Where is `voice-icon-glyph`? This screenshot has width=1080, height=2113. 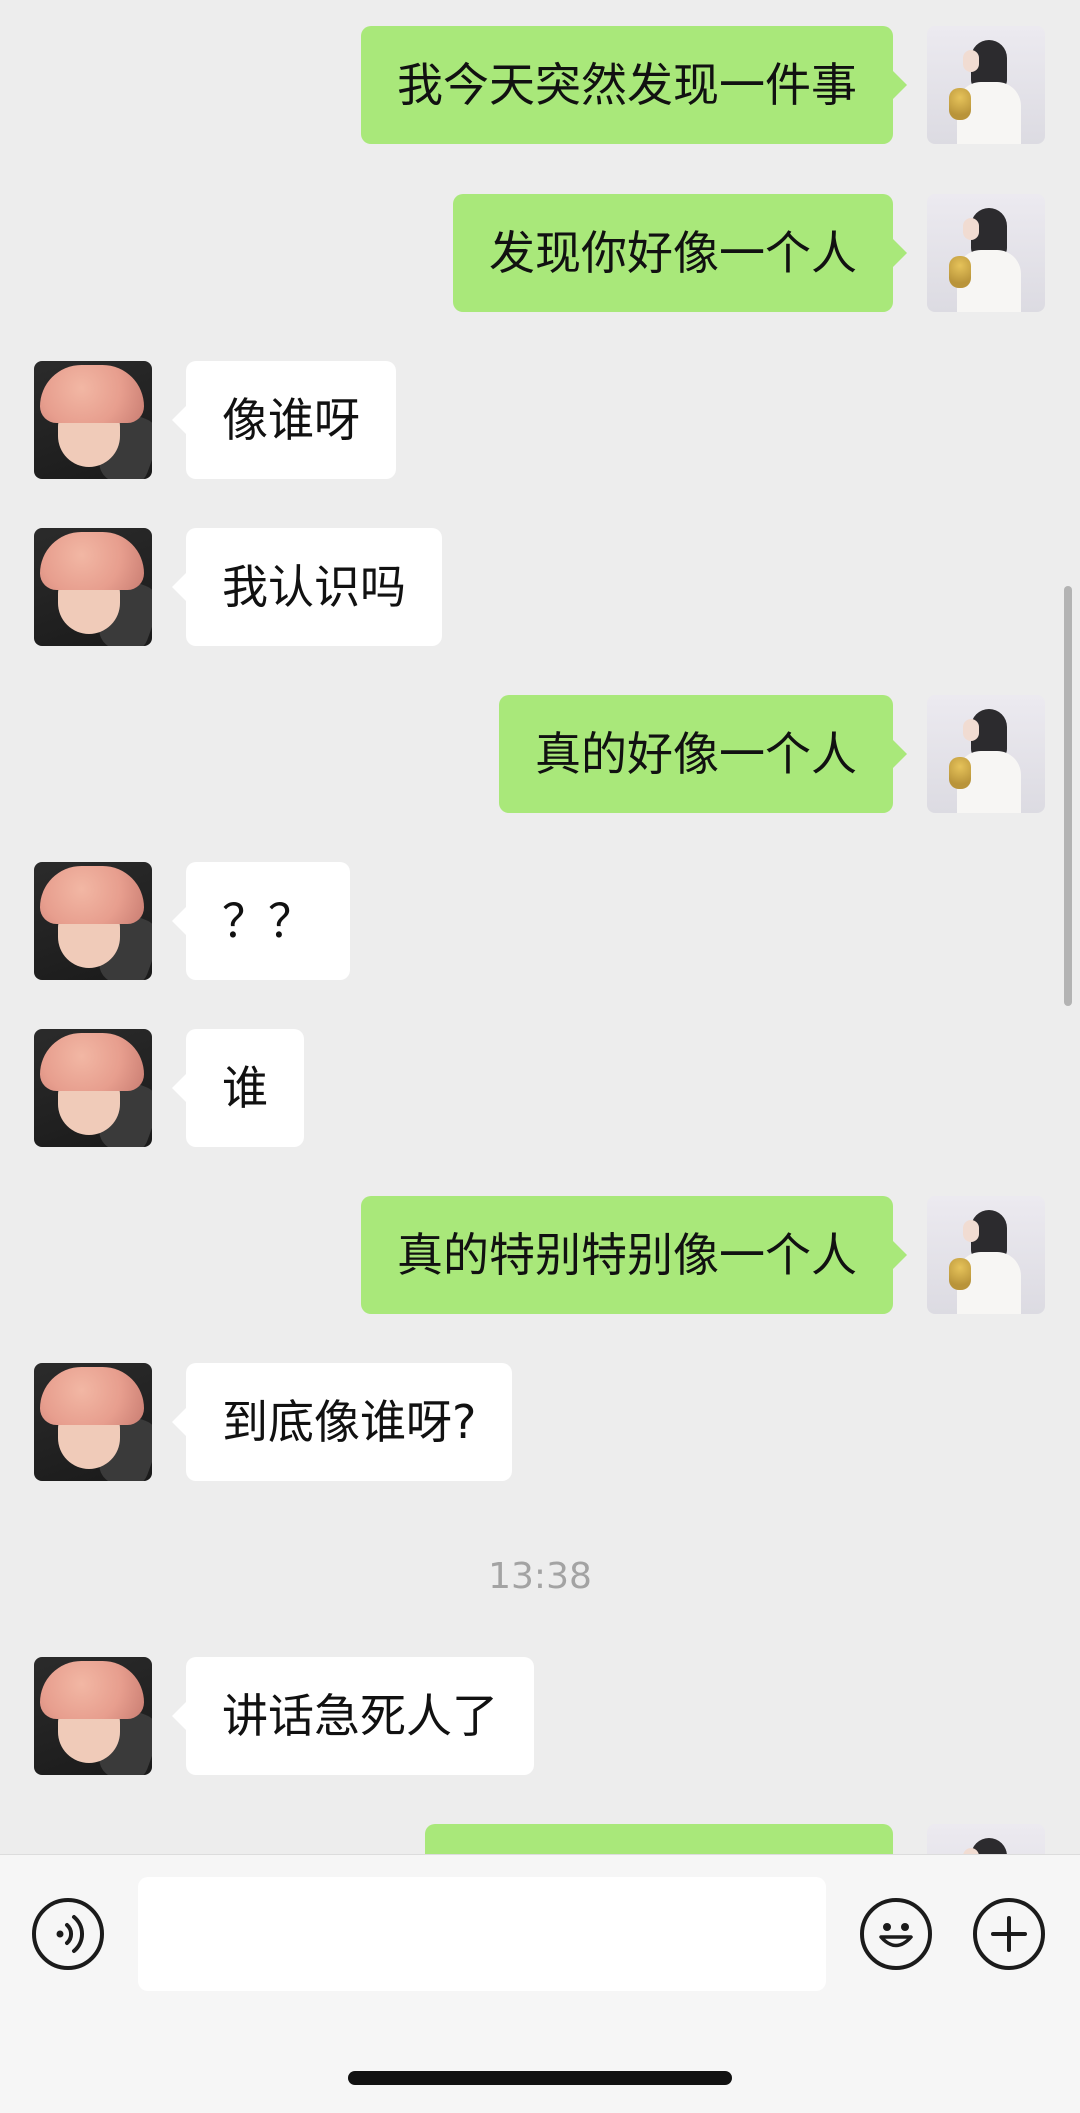 voice-icon-glyph is located at coordinates (70, 1934).